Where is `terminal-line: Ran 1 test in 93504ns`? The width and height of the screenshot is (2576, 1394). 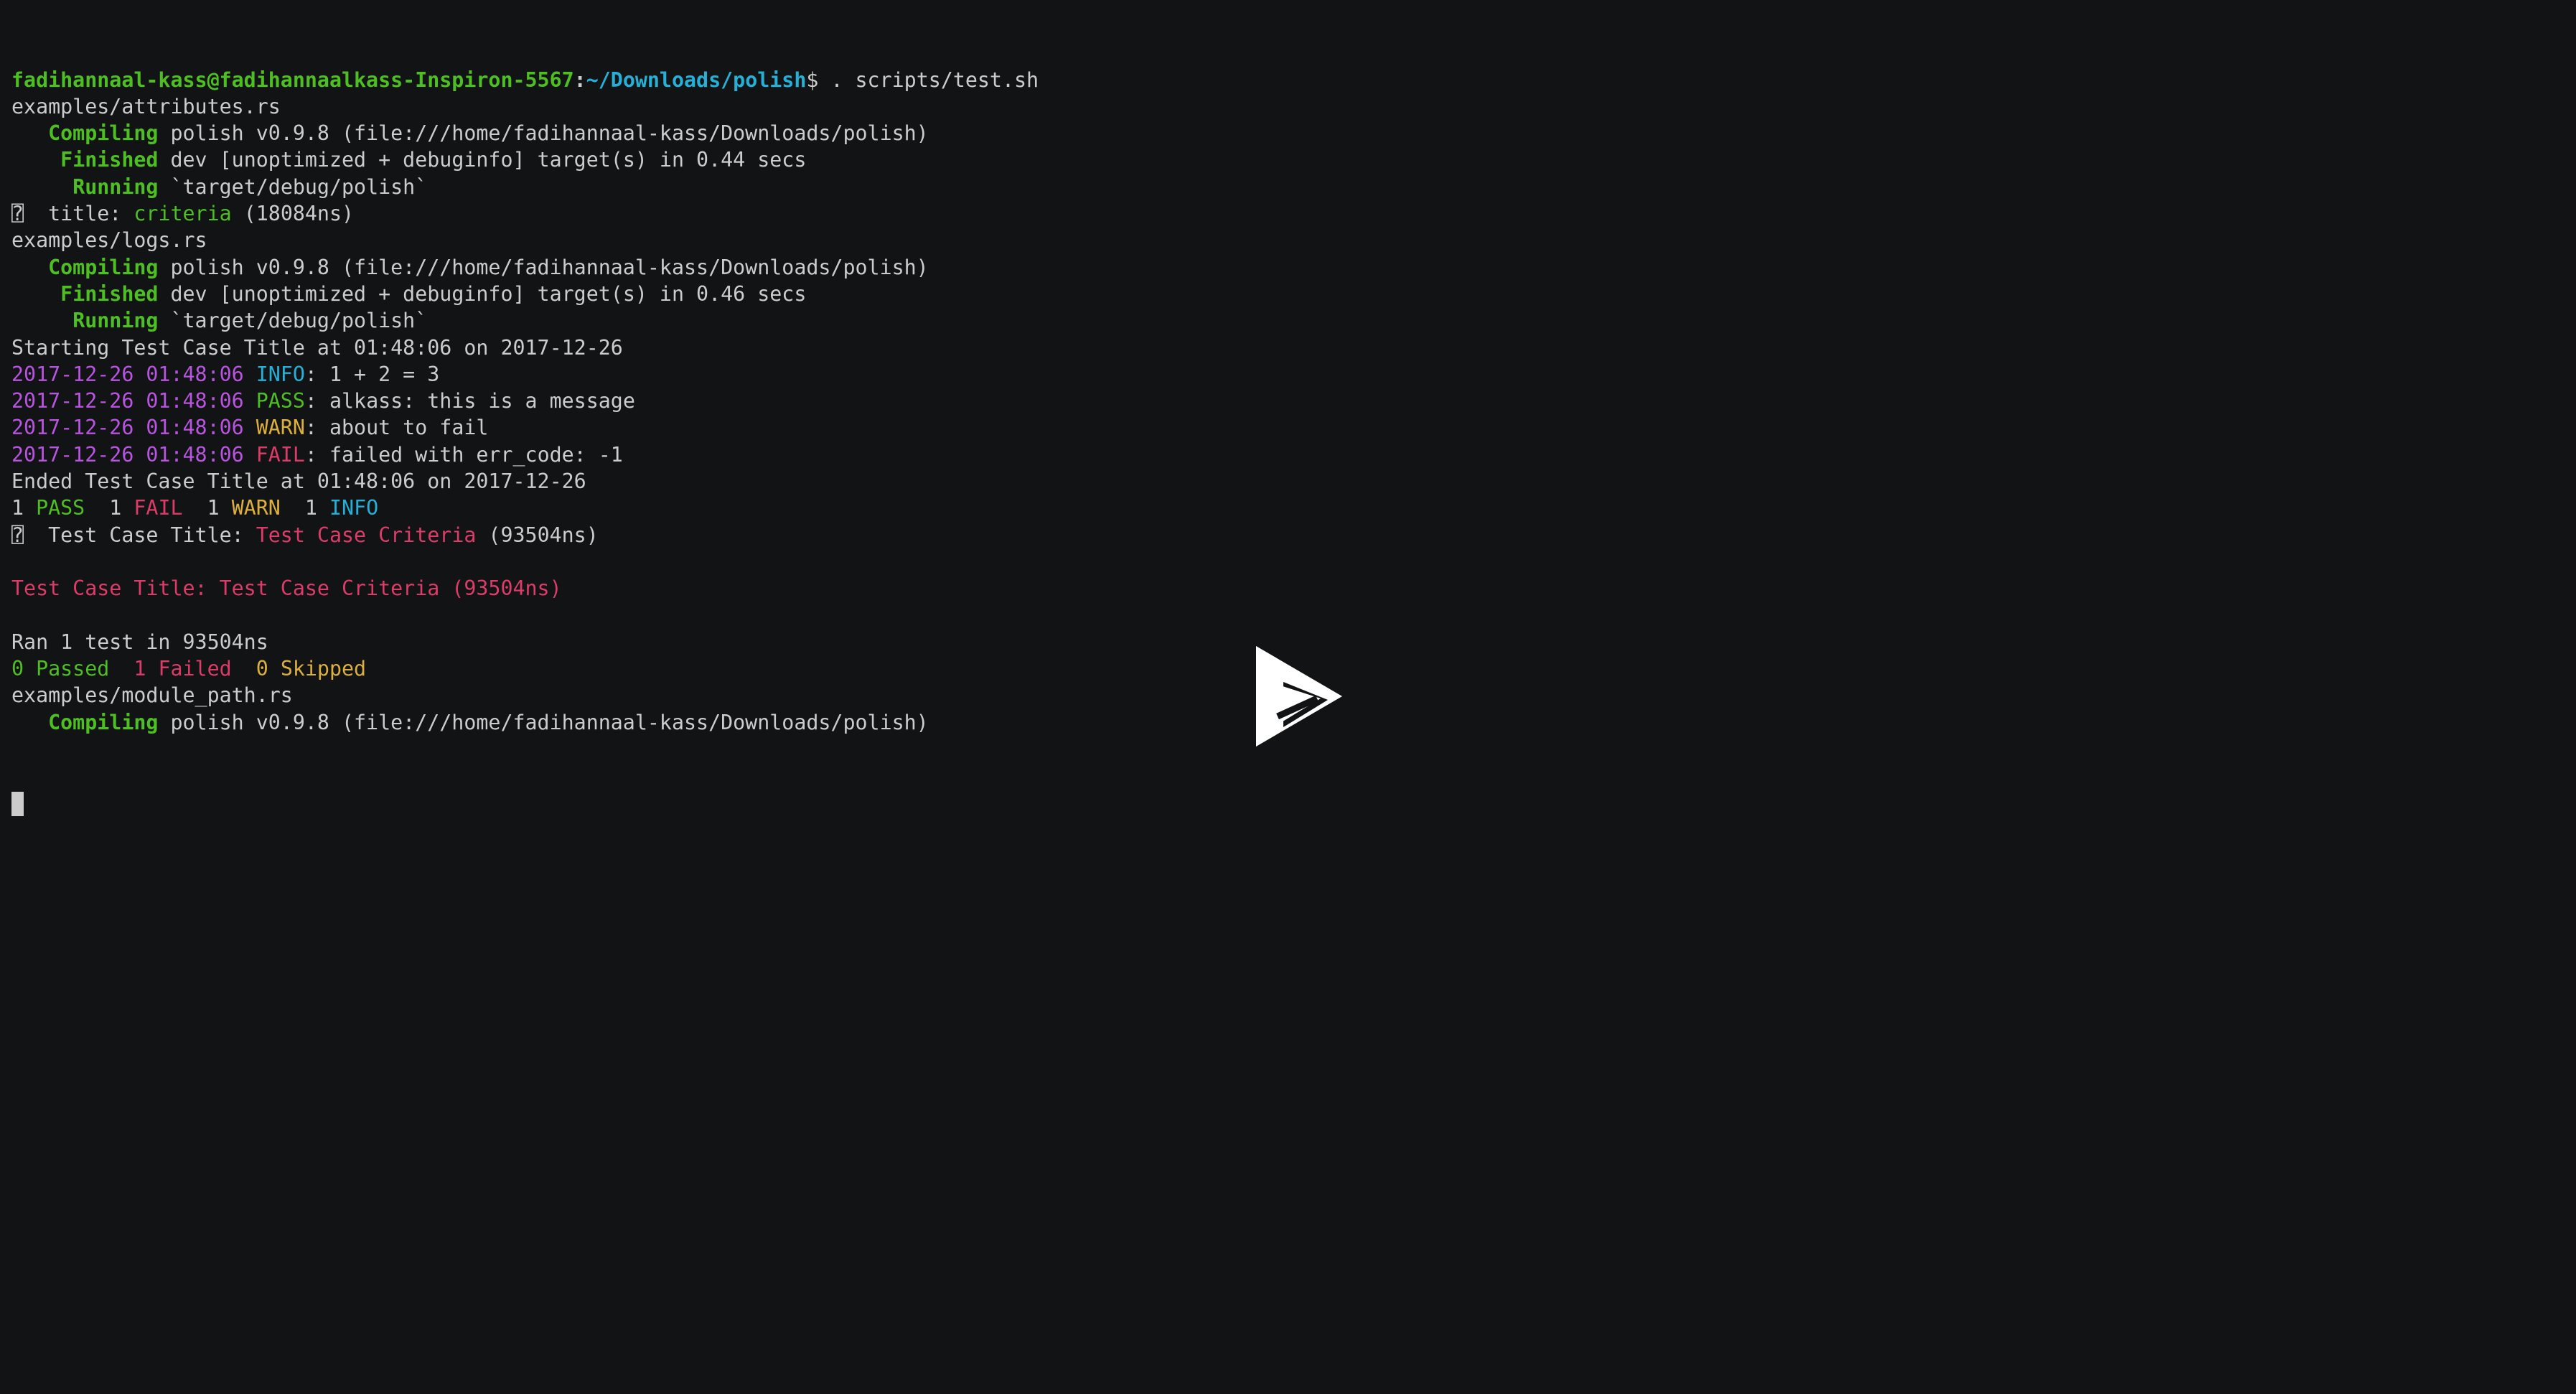
terminal-line: Ran 1 test in 93504ns is located at coordinates (525, 642).